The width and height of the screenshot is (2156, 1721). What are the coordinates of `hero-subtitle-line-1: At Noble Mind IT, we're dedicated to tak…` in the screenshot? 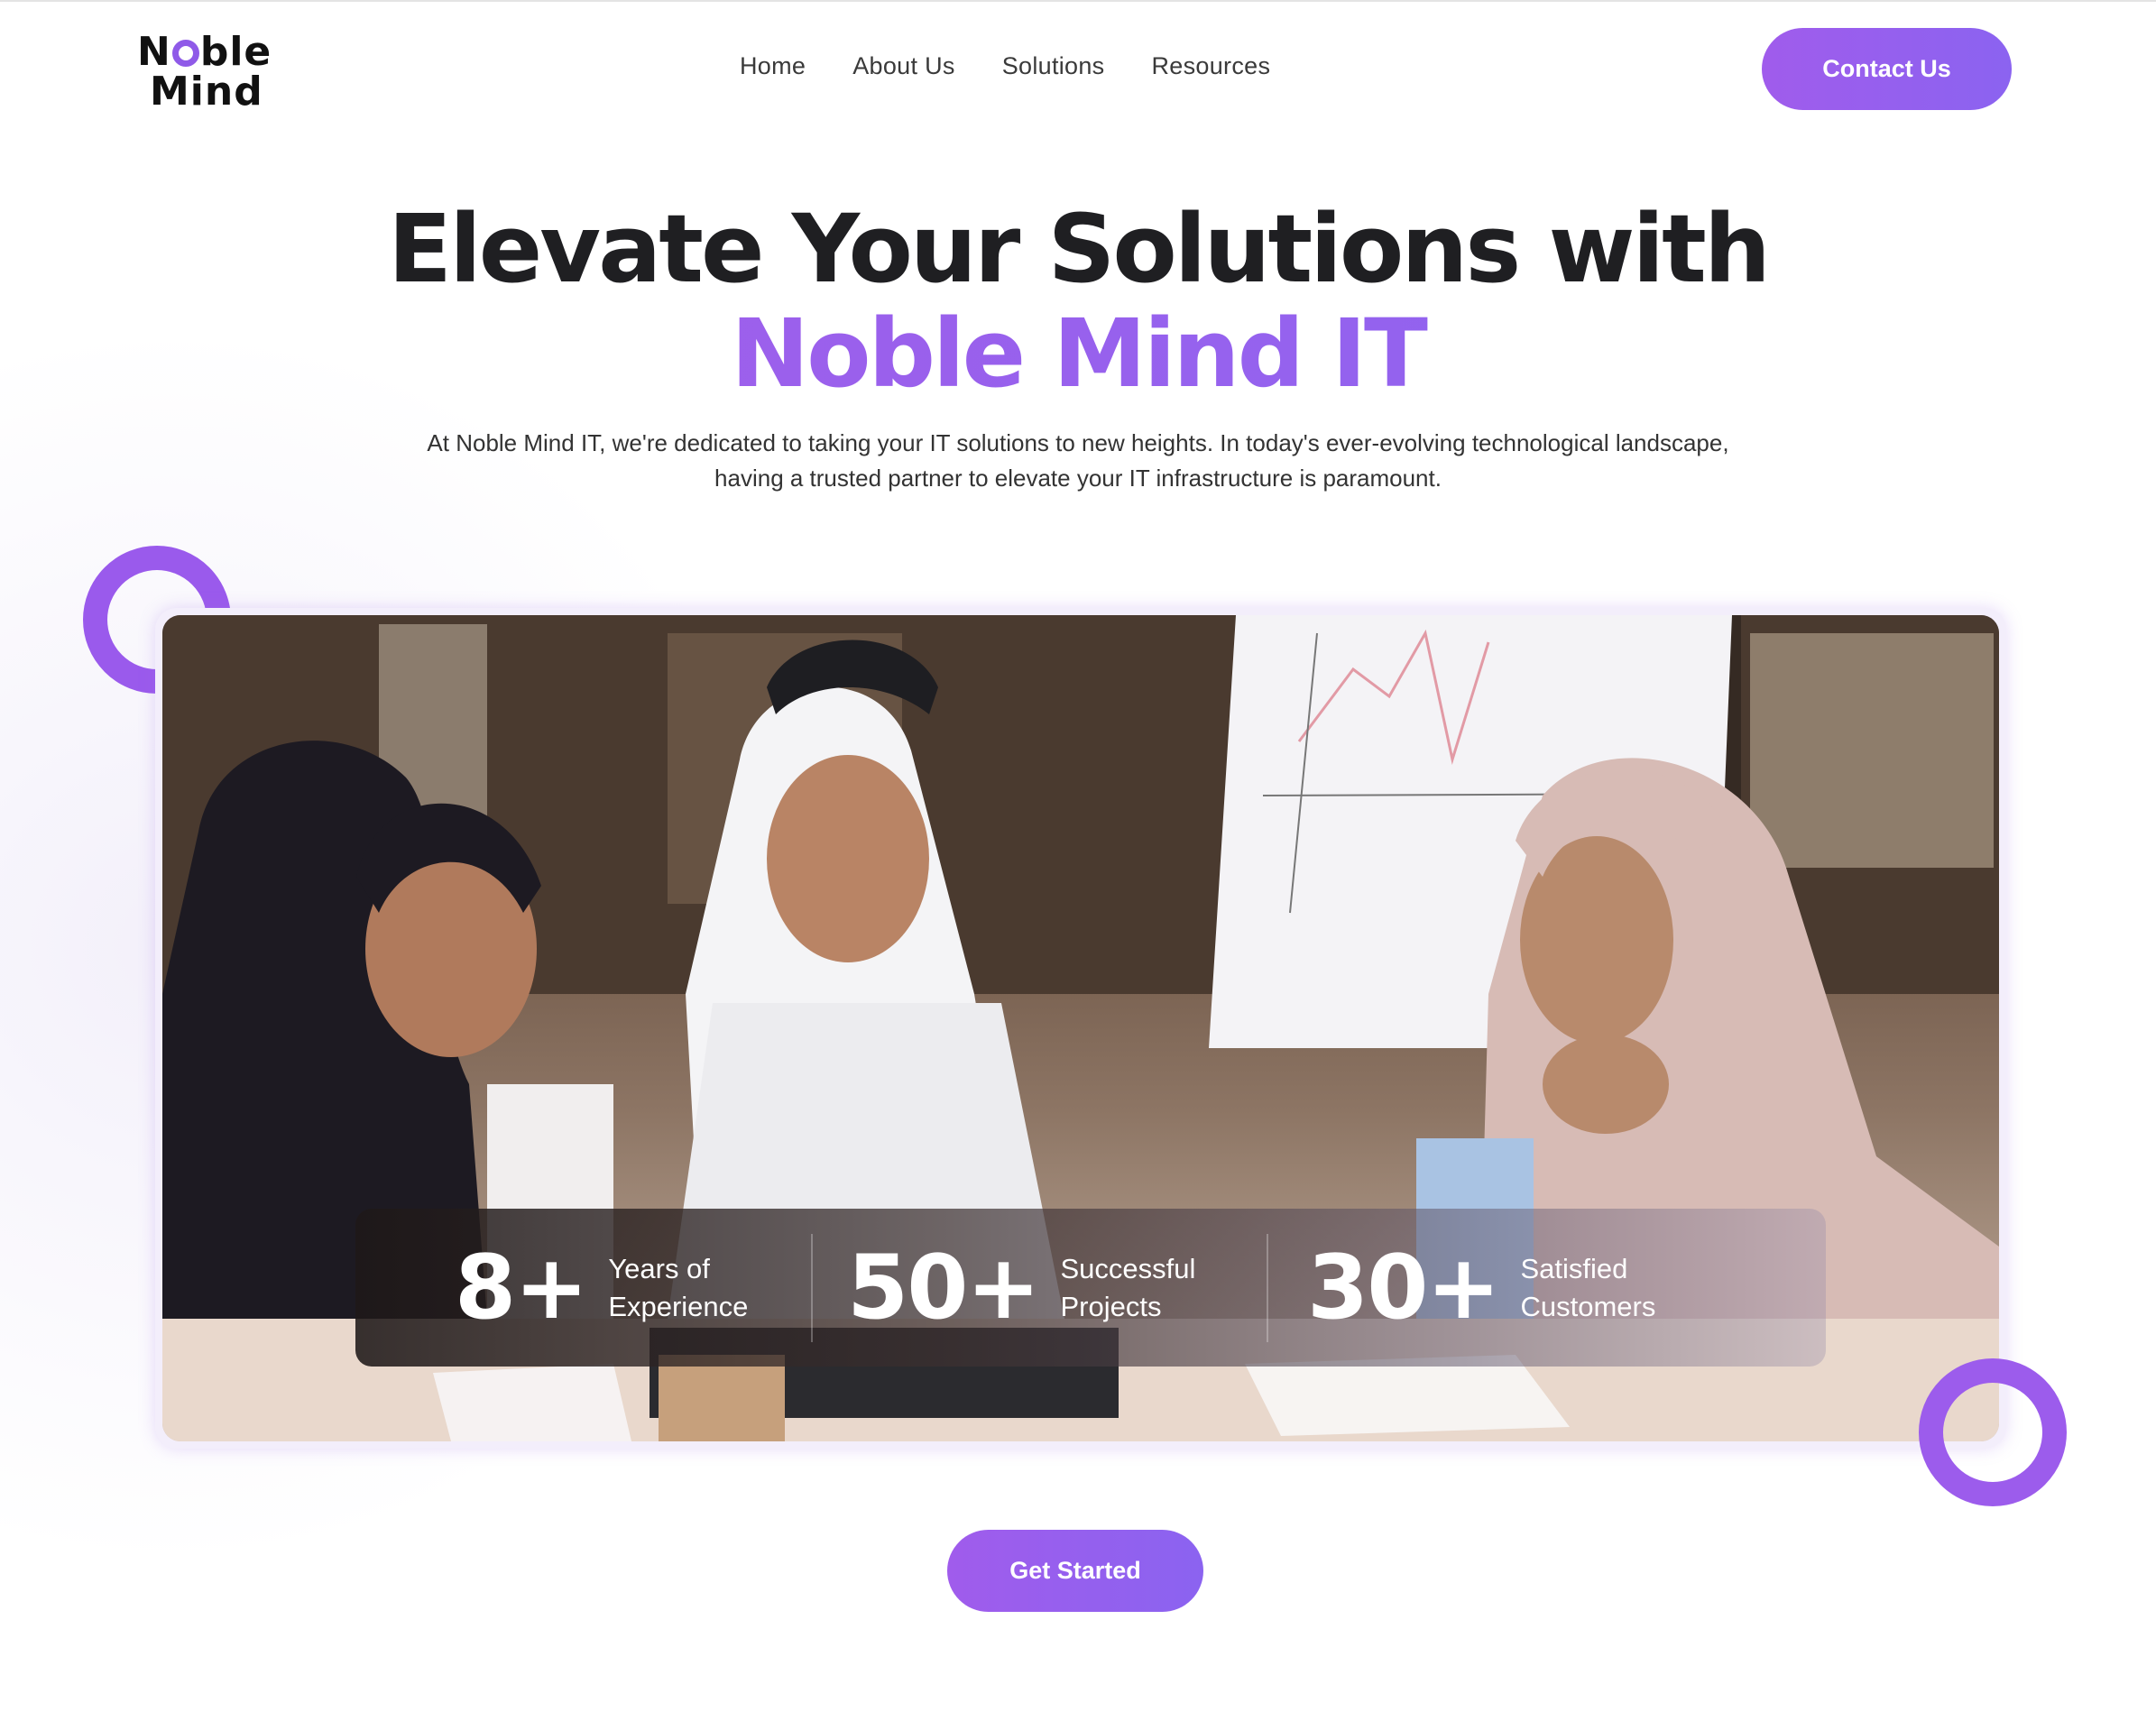 It's located at (1078, 443).